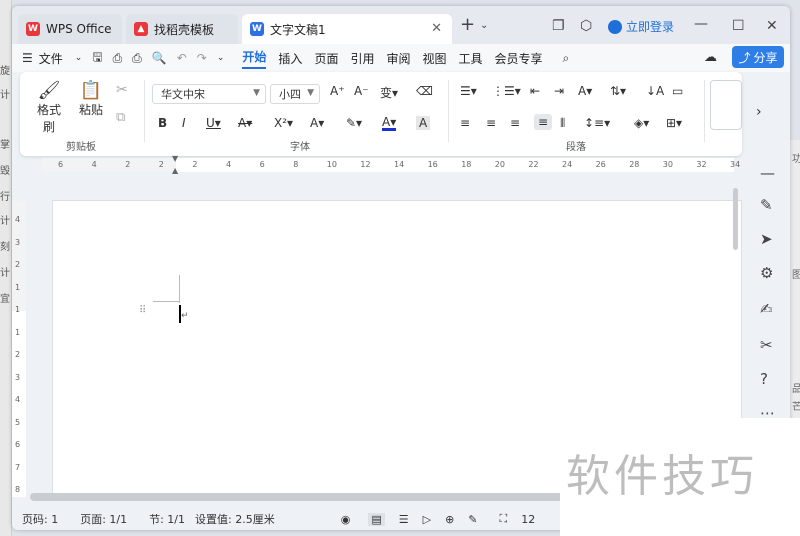 Image resolution: width=800 pixels, height=536 pixels. I want to click on page-view-icon: ▤, so click(376, 519).